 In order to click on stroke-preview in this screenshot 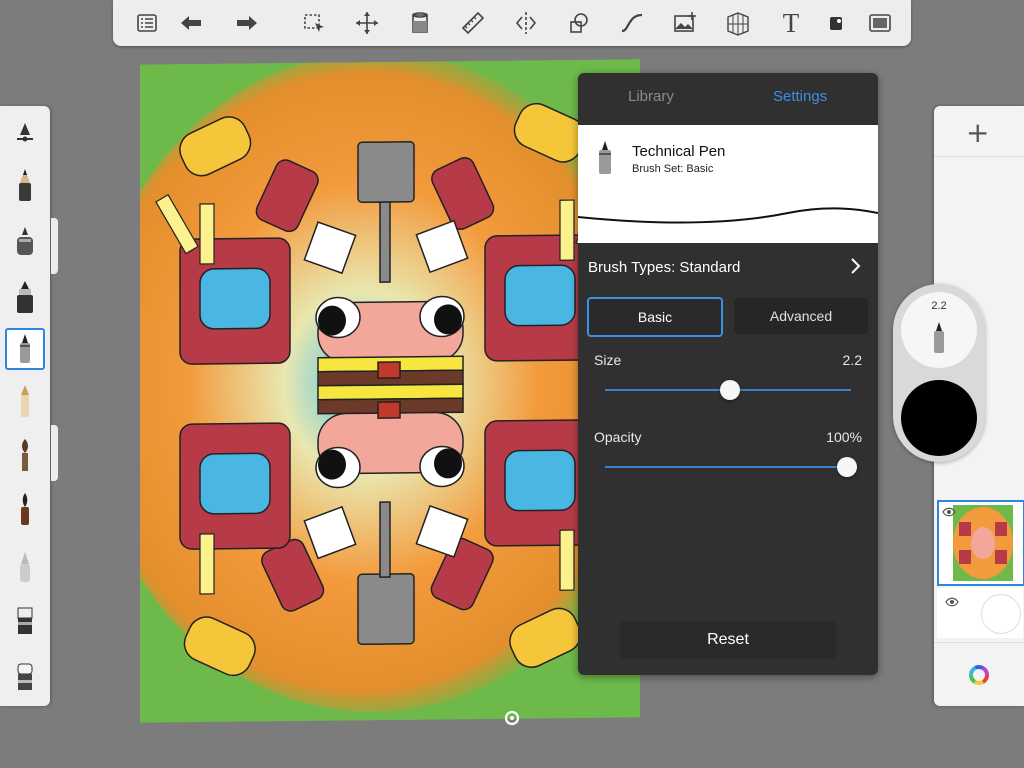, I will do `click(728, 215)`.